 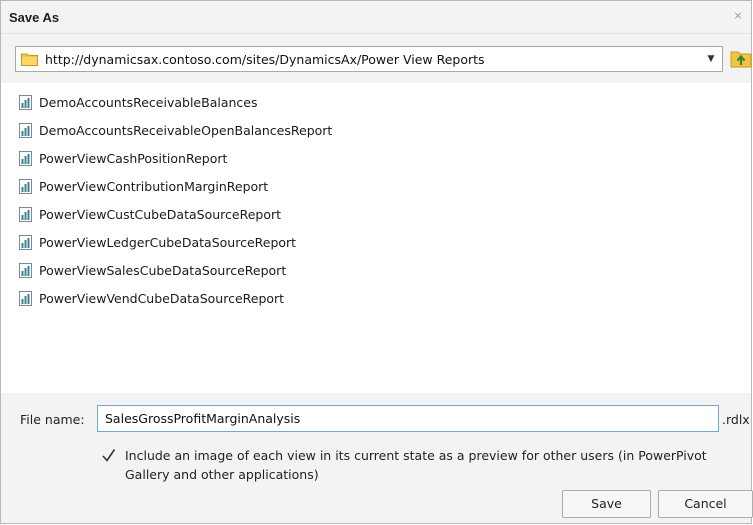 What do you see at coordinates (705, 504) in the screenshot?
I see `cancel-button: Cancel` at bounding box center [705, 504].